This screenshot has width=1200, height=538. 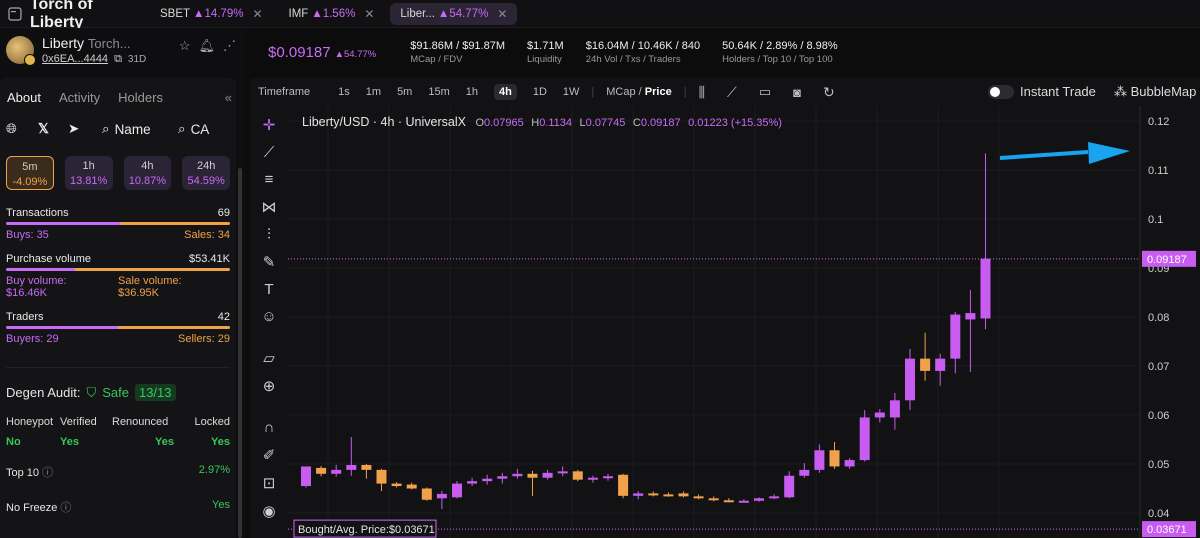 I want to click on traders-stat: Traders 42 Buyers: 29 Sellers: 29, so click(x=118, y=328).